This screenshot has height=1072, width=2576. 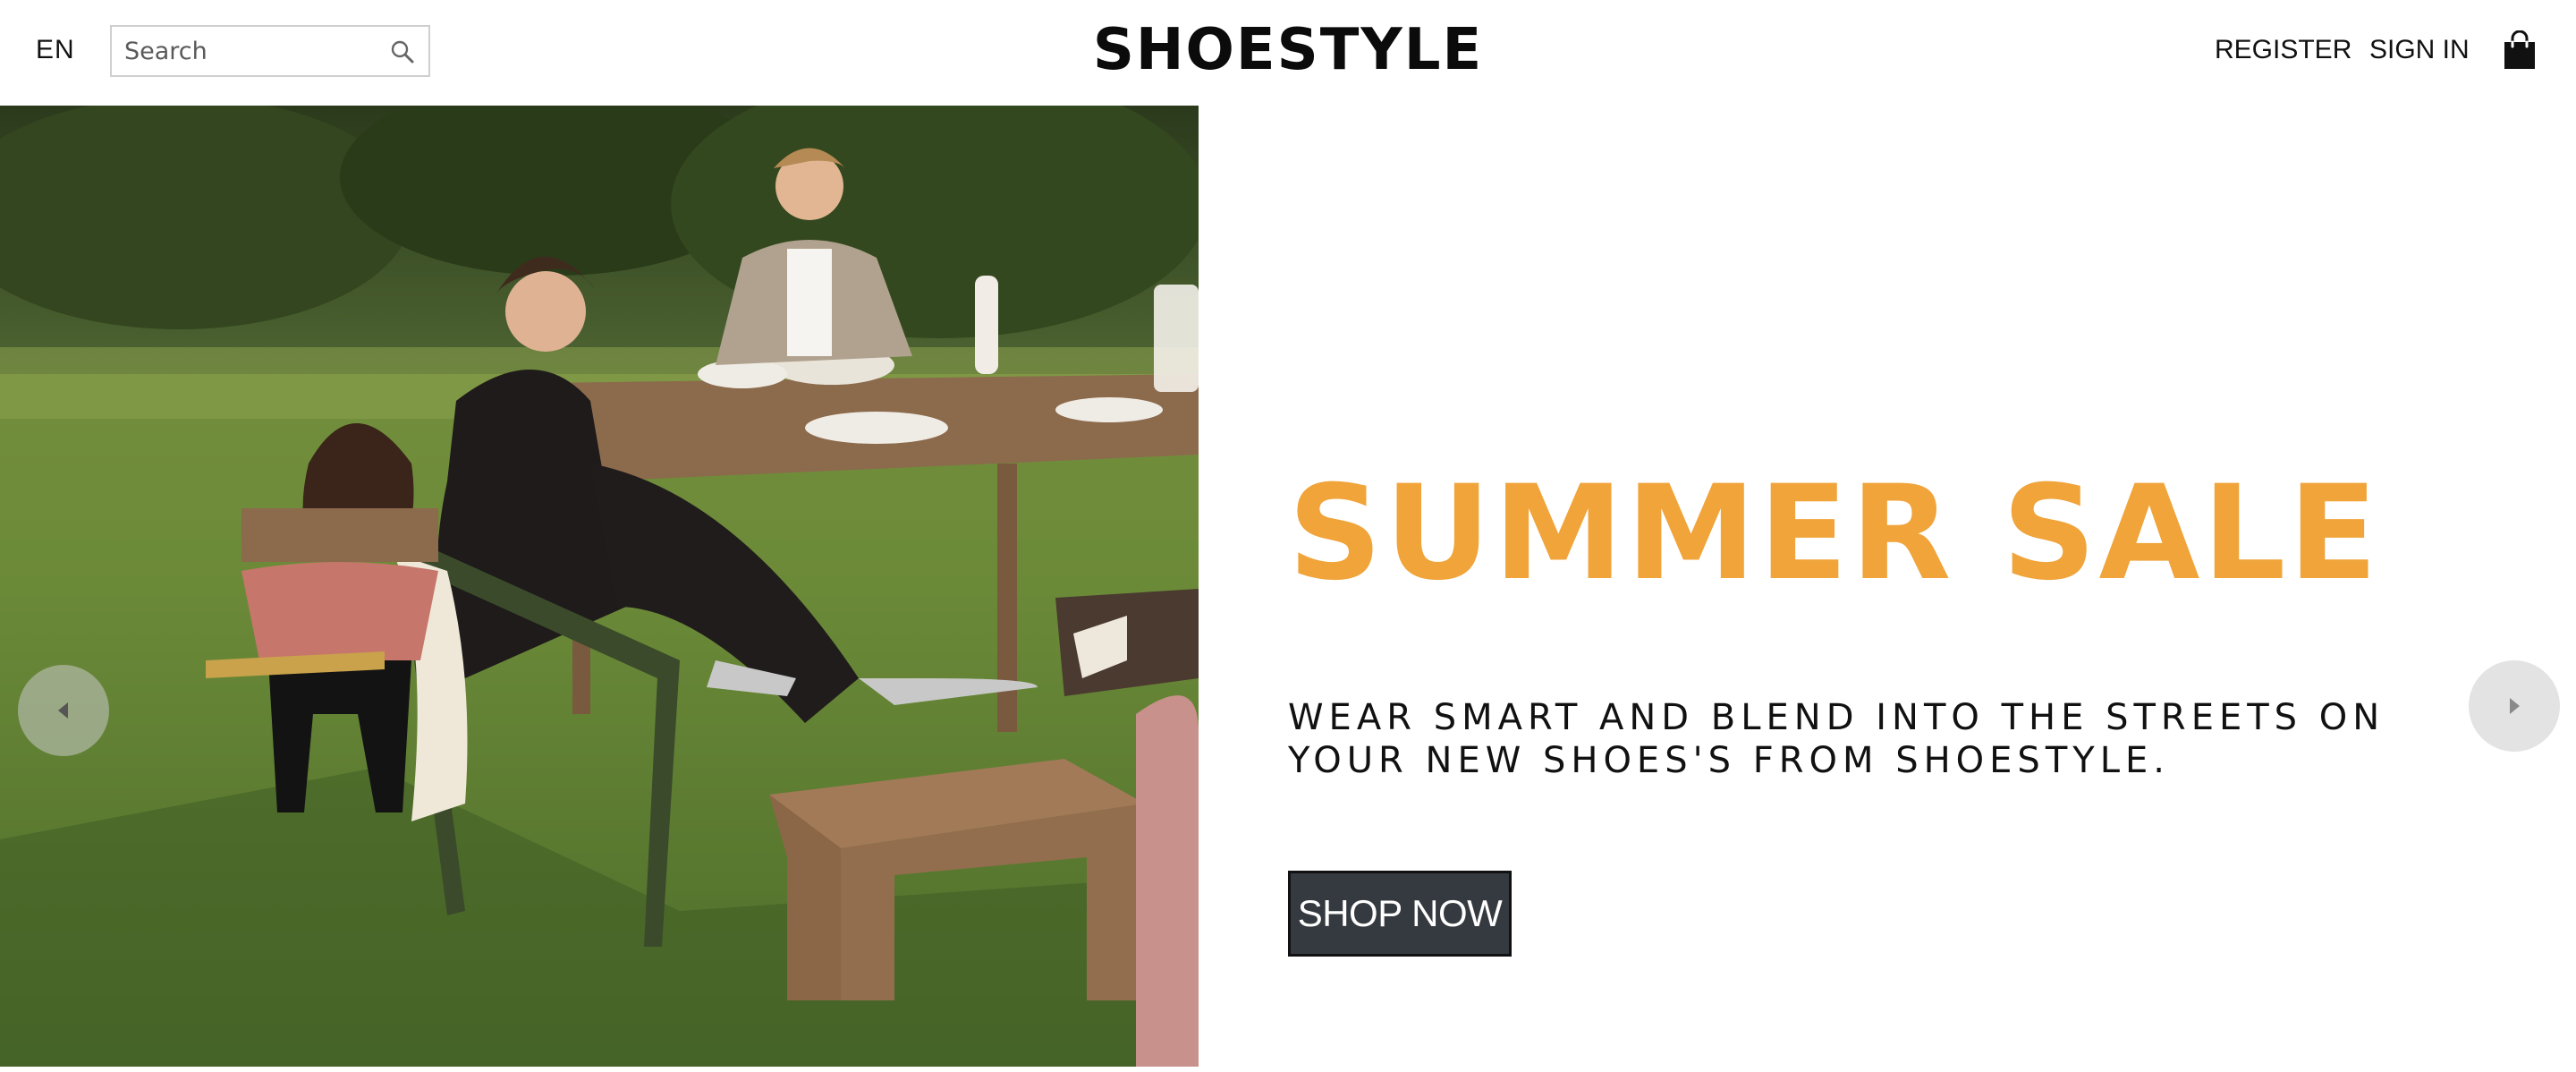 What do you see at coordinates (1834, 533) in the screenshot?
I see `hero-title: SUMMER SALE` at bounding box center [1834, 533].